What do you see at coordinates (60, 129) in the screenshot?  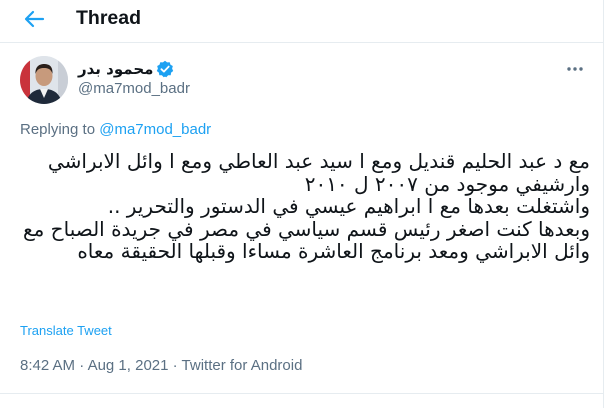 I see `replying-prefix: Replying to` at bounding box center [60, 129].